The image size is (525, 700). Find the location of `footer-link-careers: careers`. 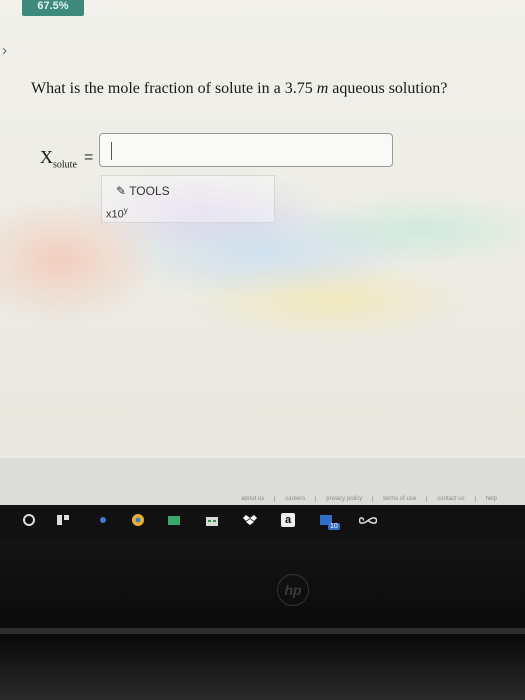

footer-link-careers: careers is located at coordinates (294, 499).